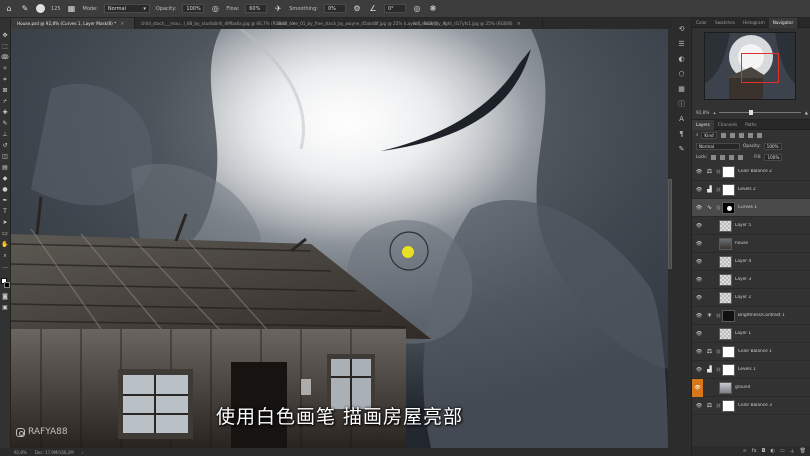  I want to click on eyedropper-tool-icon: ⌿, so click(5, 102).